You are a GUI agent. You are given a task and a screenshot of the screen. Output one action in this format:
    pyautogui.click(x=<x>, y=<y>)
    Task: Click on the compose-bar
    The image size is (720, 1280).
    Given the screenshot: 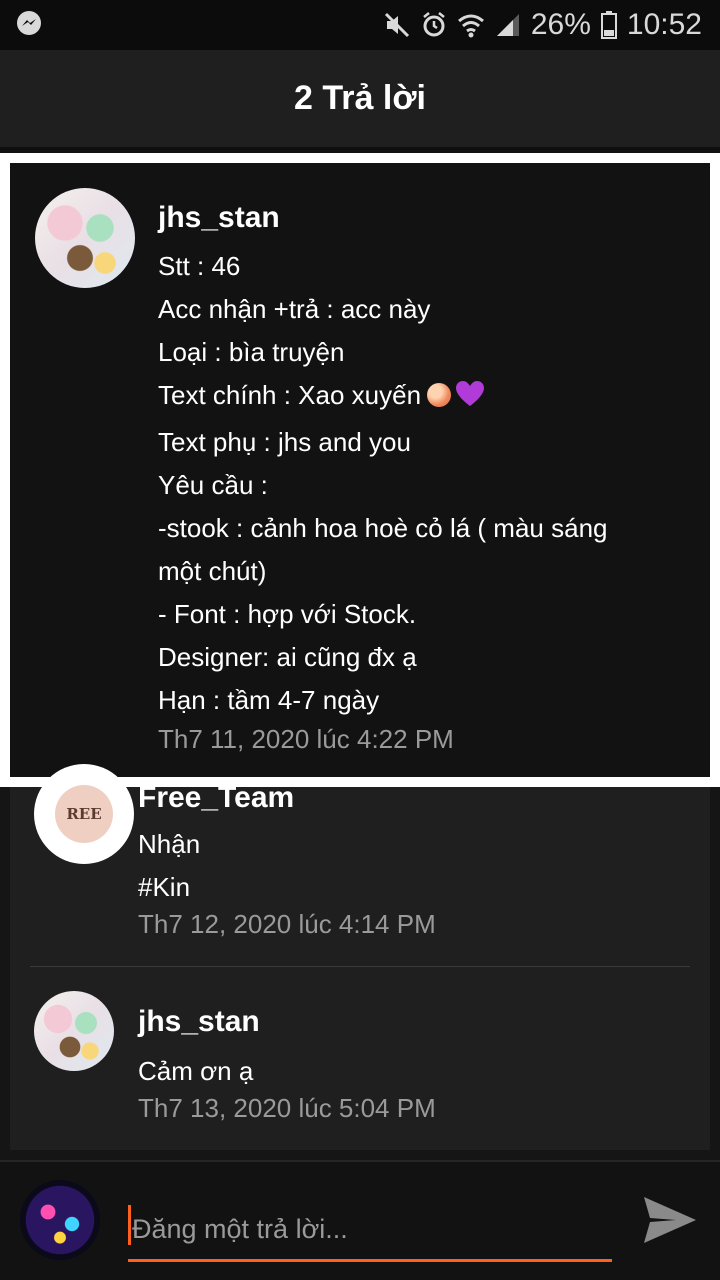 What is the action you would take?
    pyautogui.click(x=360, y=1220)
    